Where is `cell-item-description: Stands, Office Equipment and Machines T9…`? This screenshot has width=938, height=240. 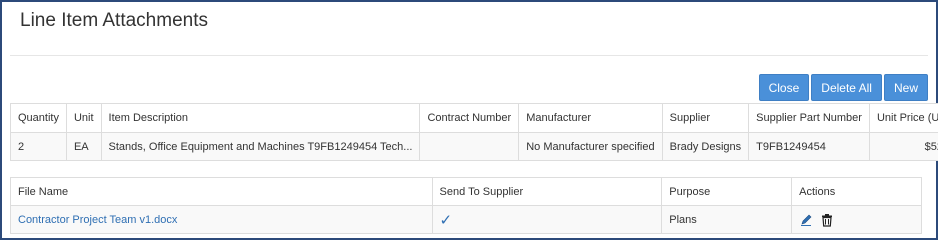 cell-item-description: Stands, Office Equipment and Machines T9… is located at coordinates (260, 146).